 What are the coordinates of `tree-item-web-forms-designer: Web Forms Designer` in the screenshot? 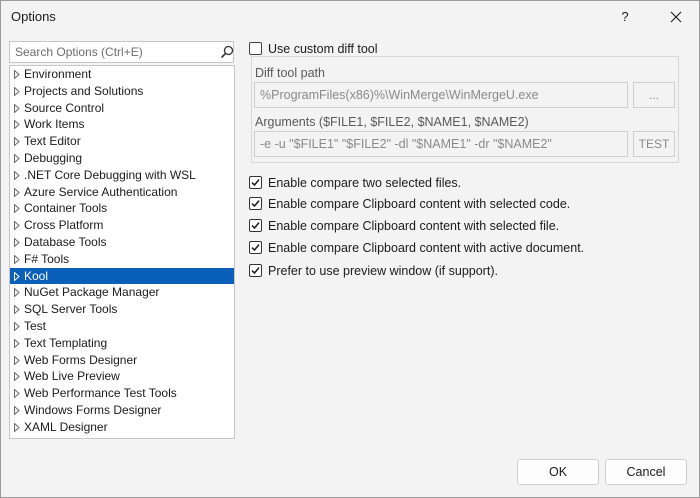 It's located at (122, 360).